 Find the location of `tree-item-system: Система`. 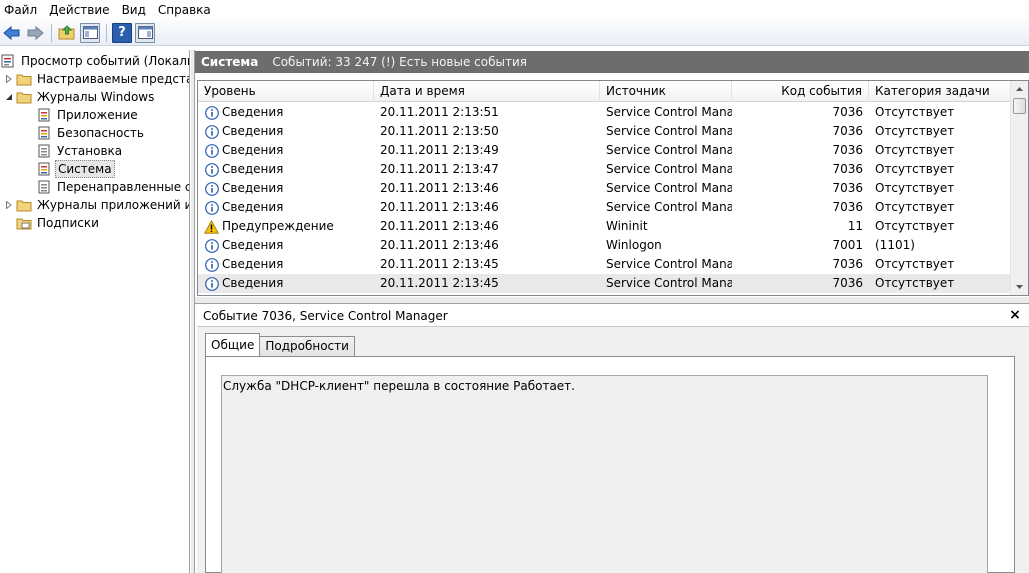

tree-item-system: Система is located at coordinates (75, 169).